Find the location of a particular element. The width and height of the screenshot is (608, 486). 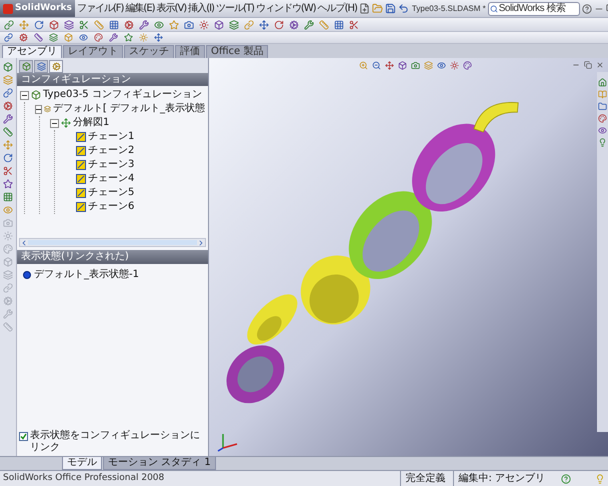

new-file-icon is located at coordinates (364, 8).